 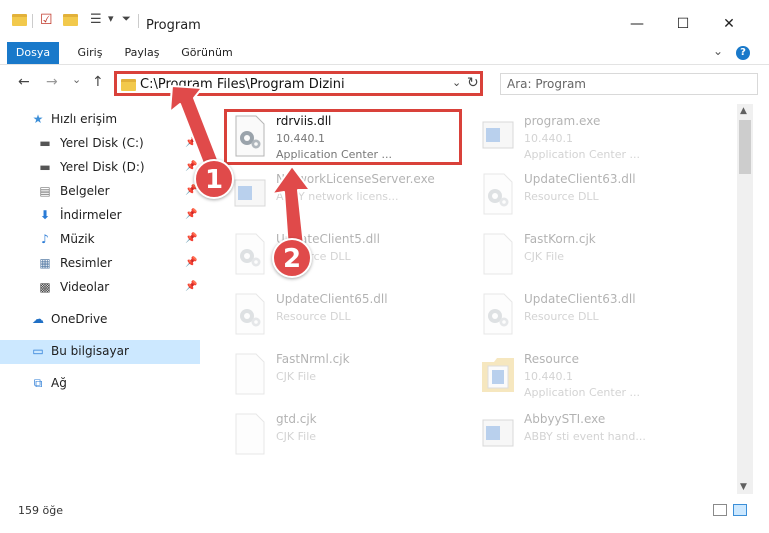 I want to click on up-button: ↑, so click(x=98, y=82).